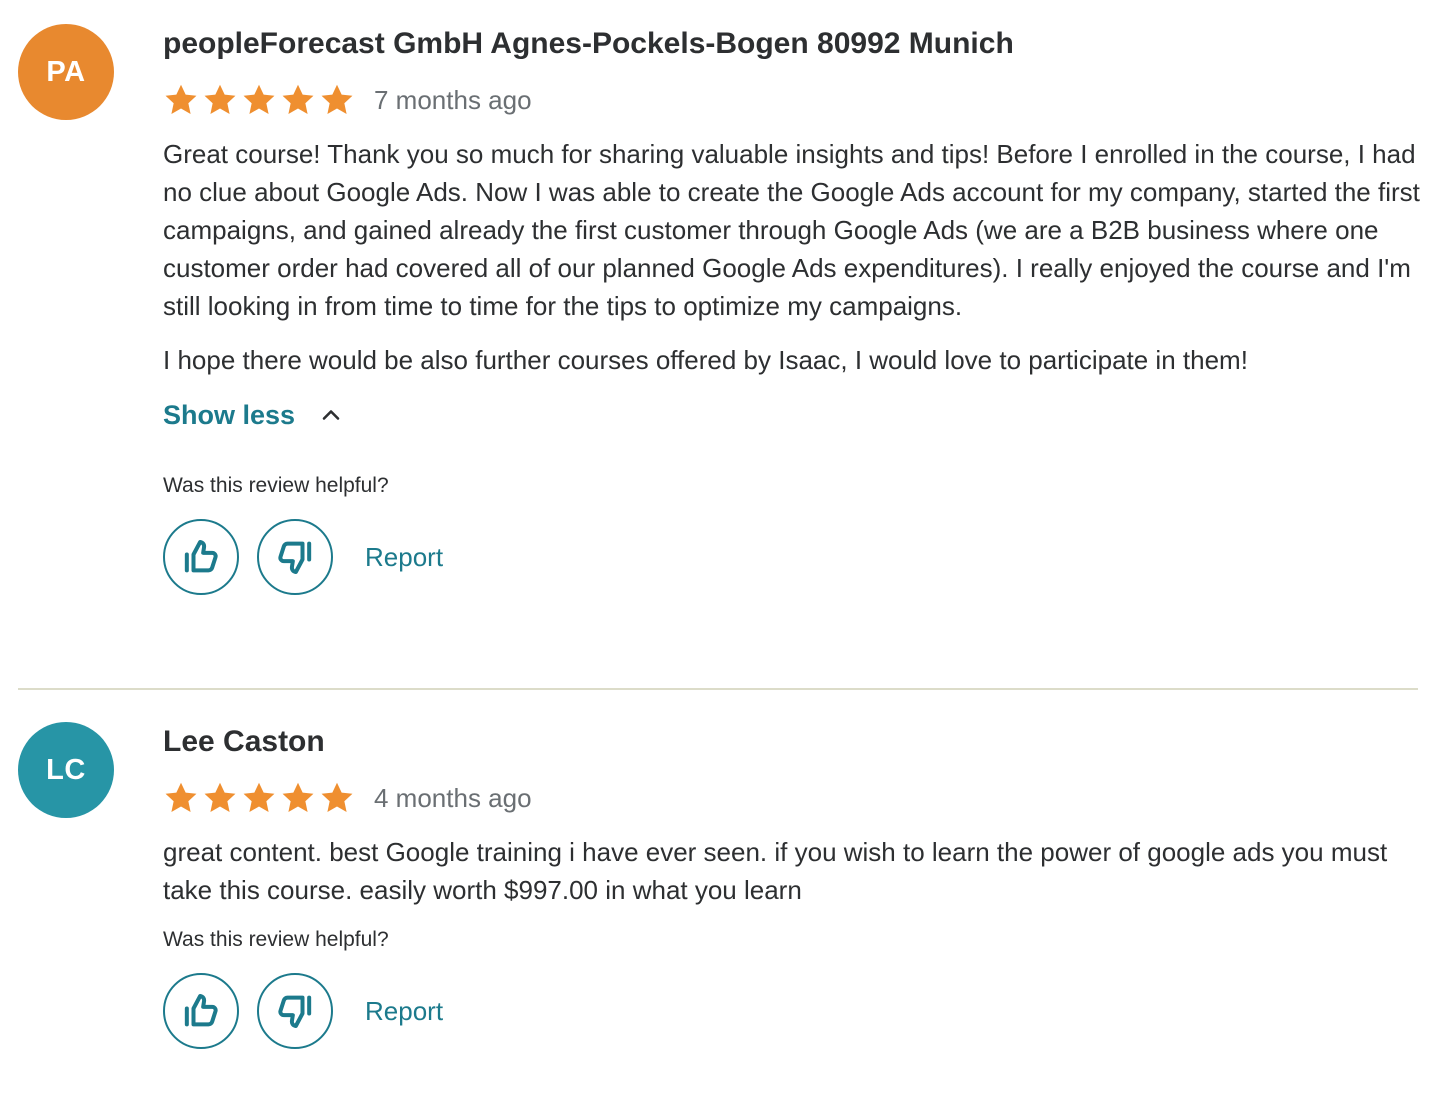  What do you see at coordinates (718, 689) in the screenshot?
I see `divider` at bounding box center [718, 689].